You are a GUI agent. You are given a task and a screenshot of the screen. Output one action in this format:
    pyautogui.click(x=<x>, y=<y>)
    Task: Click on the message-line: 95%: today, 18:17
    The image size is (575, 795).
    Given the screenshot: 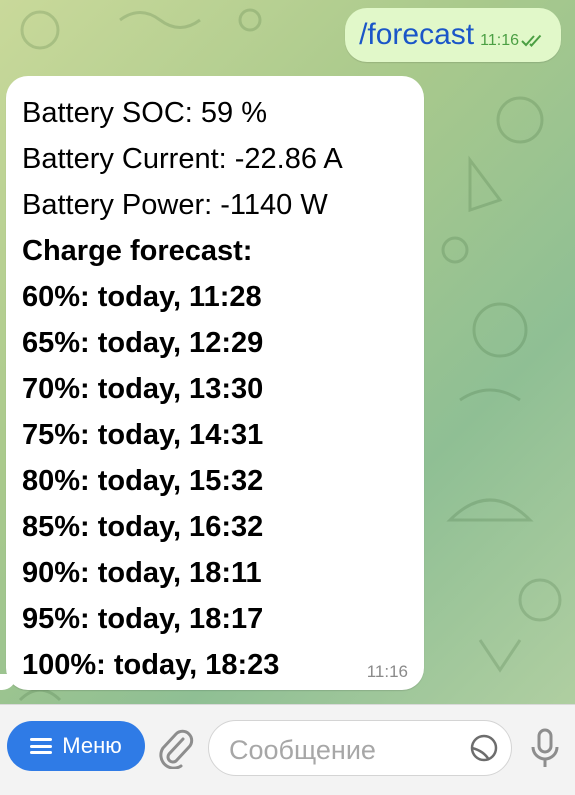 What is the action you would take?
    pyautogui.click(x=143, y=619)
    